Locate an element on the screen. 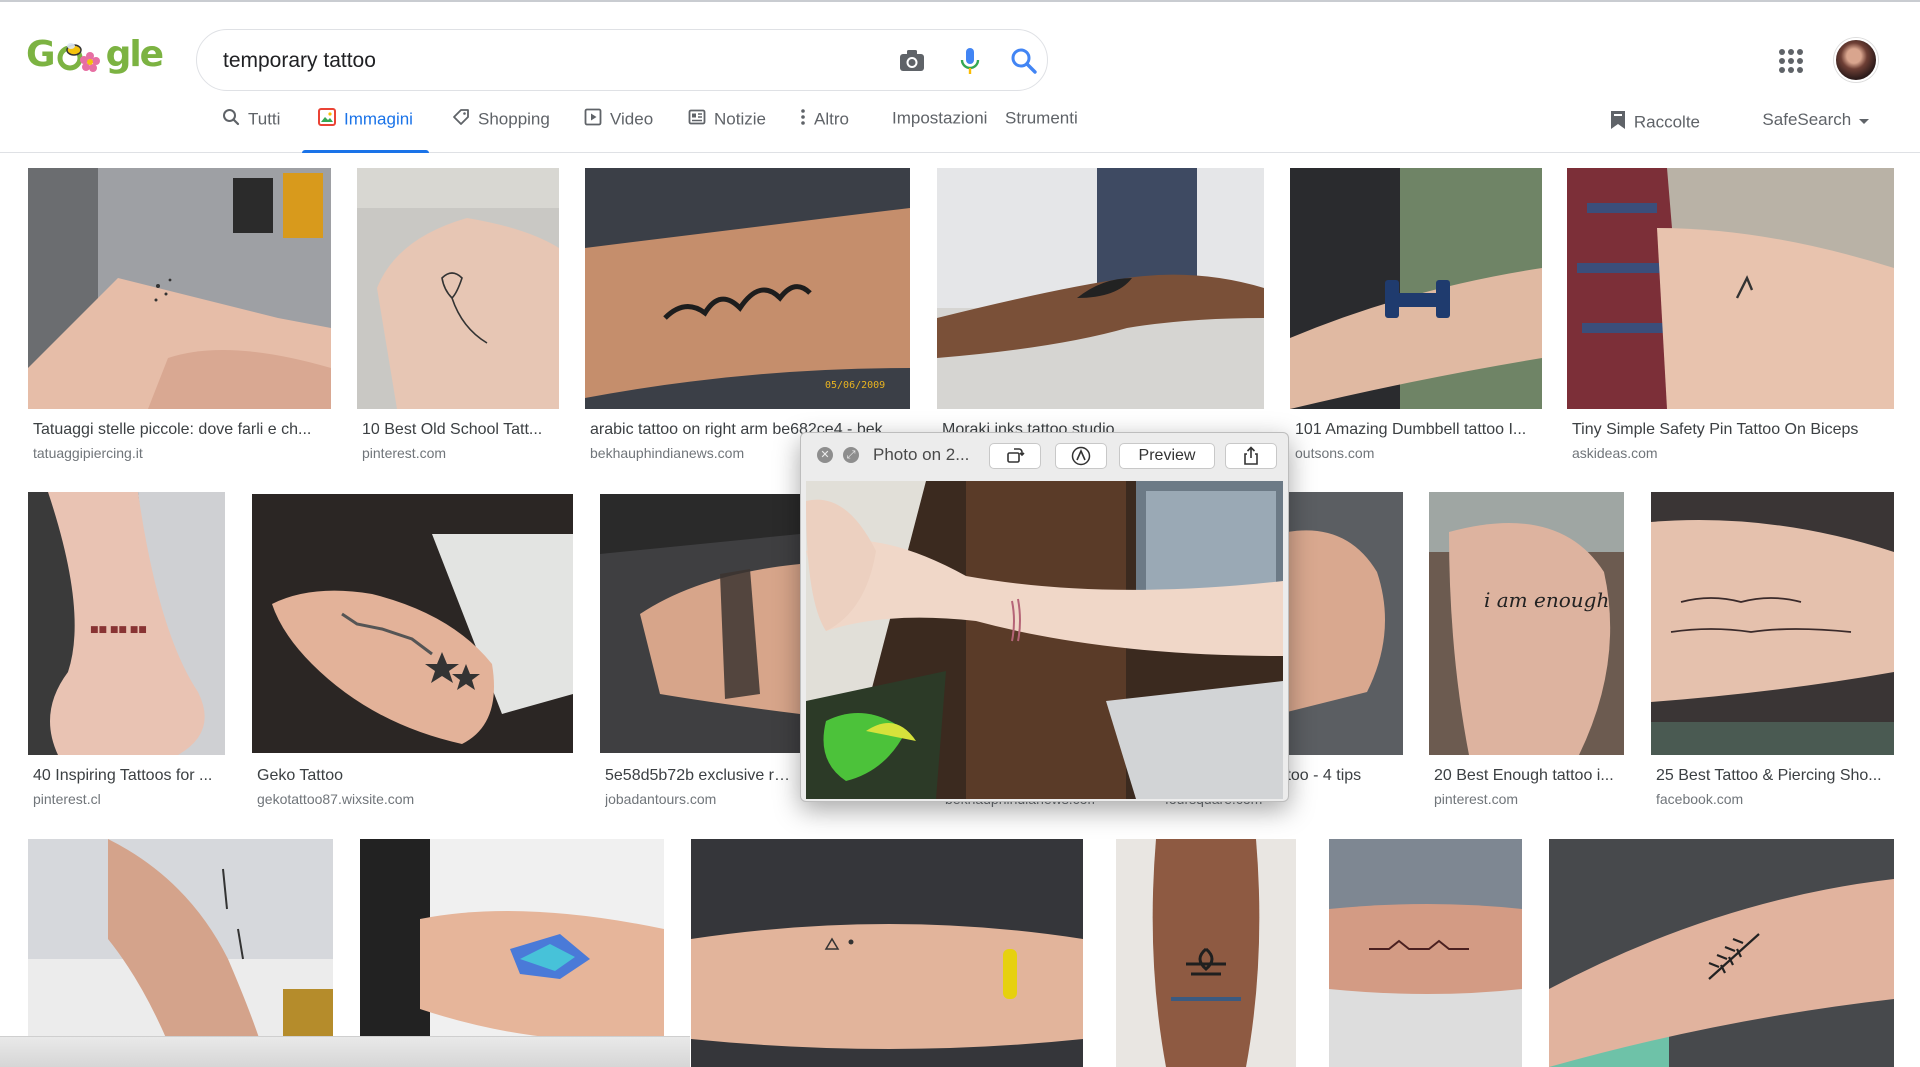 This screenshot has height=1067, width=1920. result-title: 5e58d5b72b exclusive range is located at coordinates (700, 776).